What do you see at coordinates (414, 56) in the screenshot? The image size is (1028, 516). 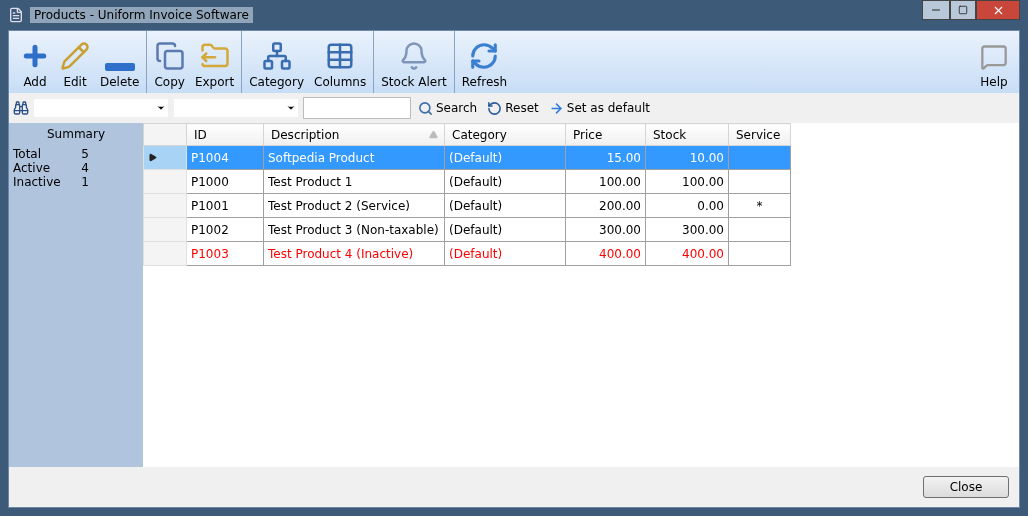 I see `bell-icon` at bounding box center [414, 56].